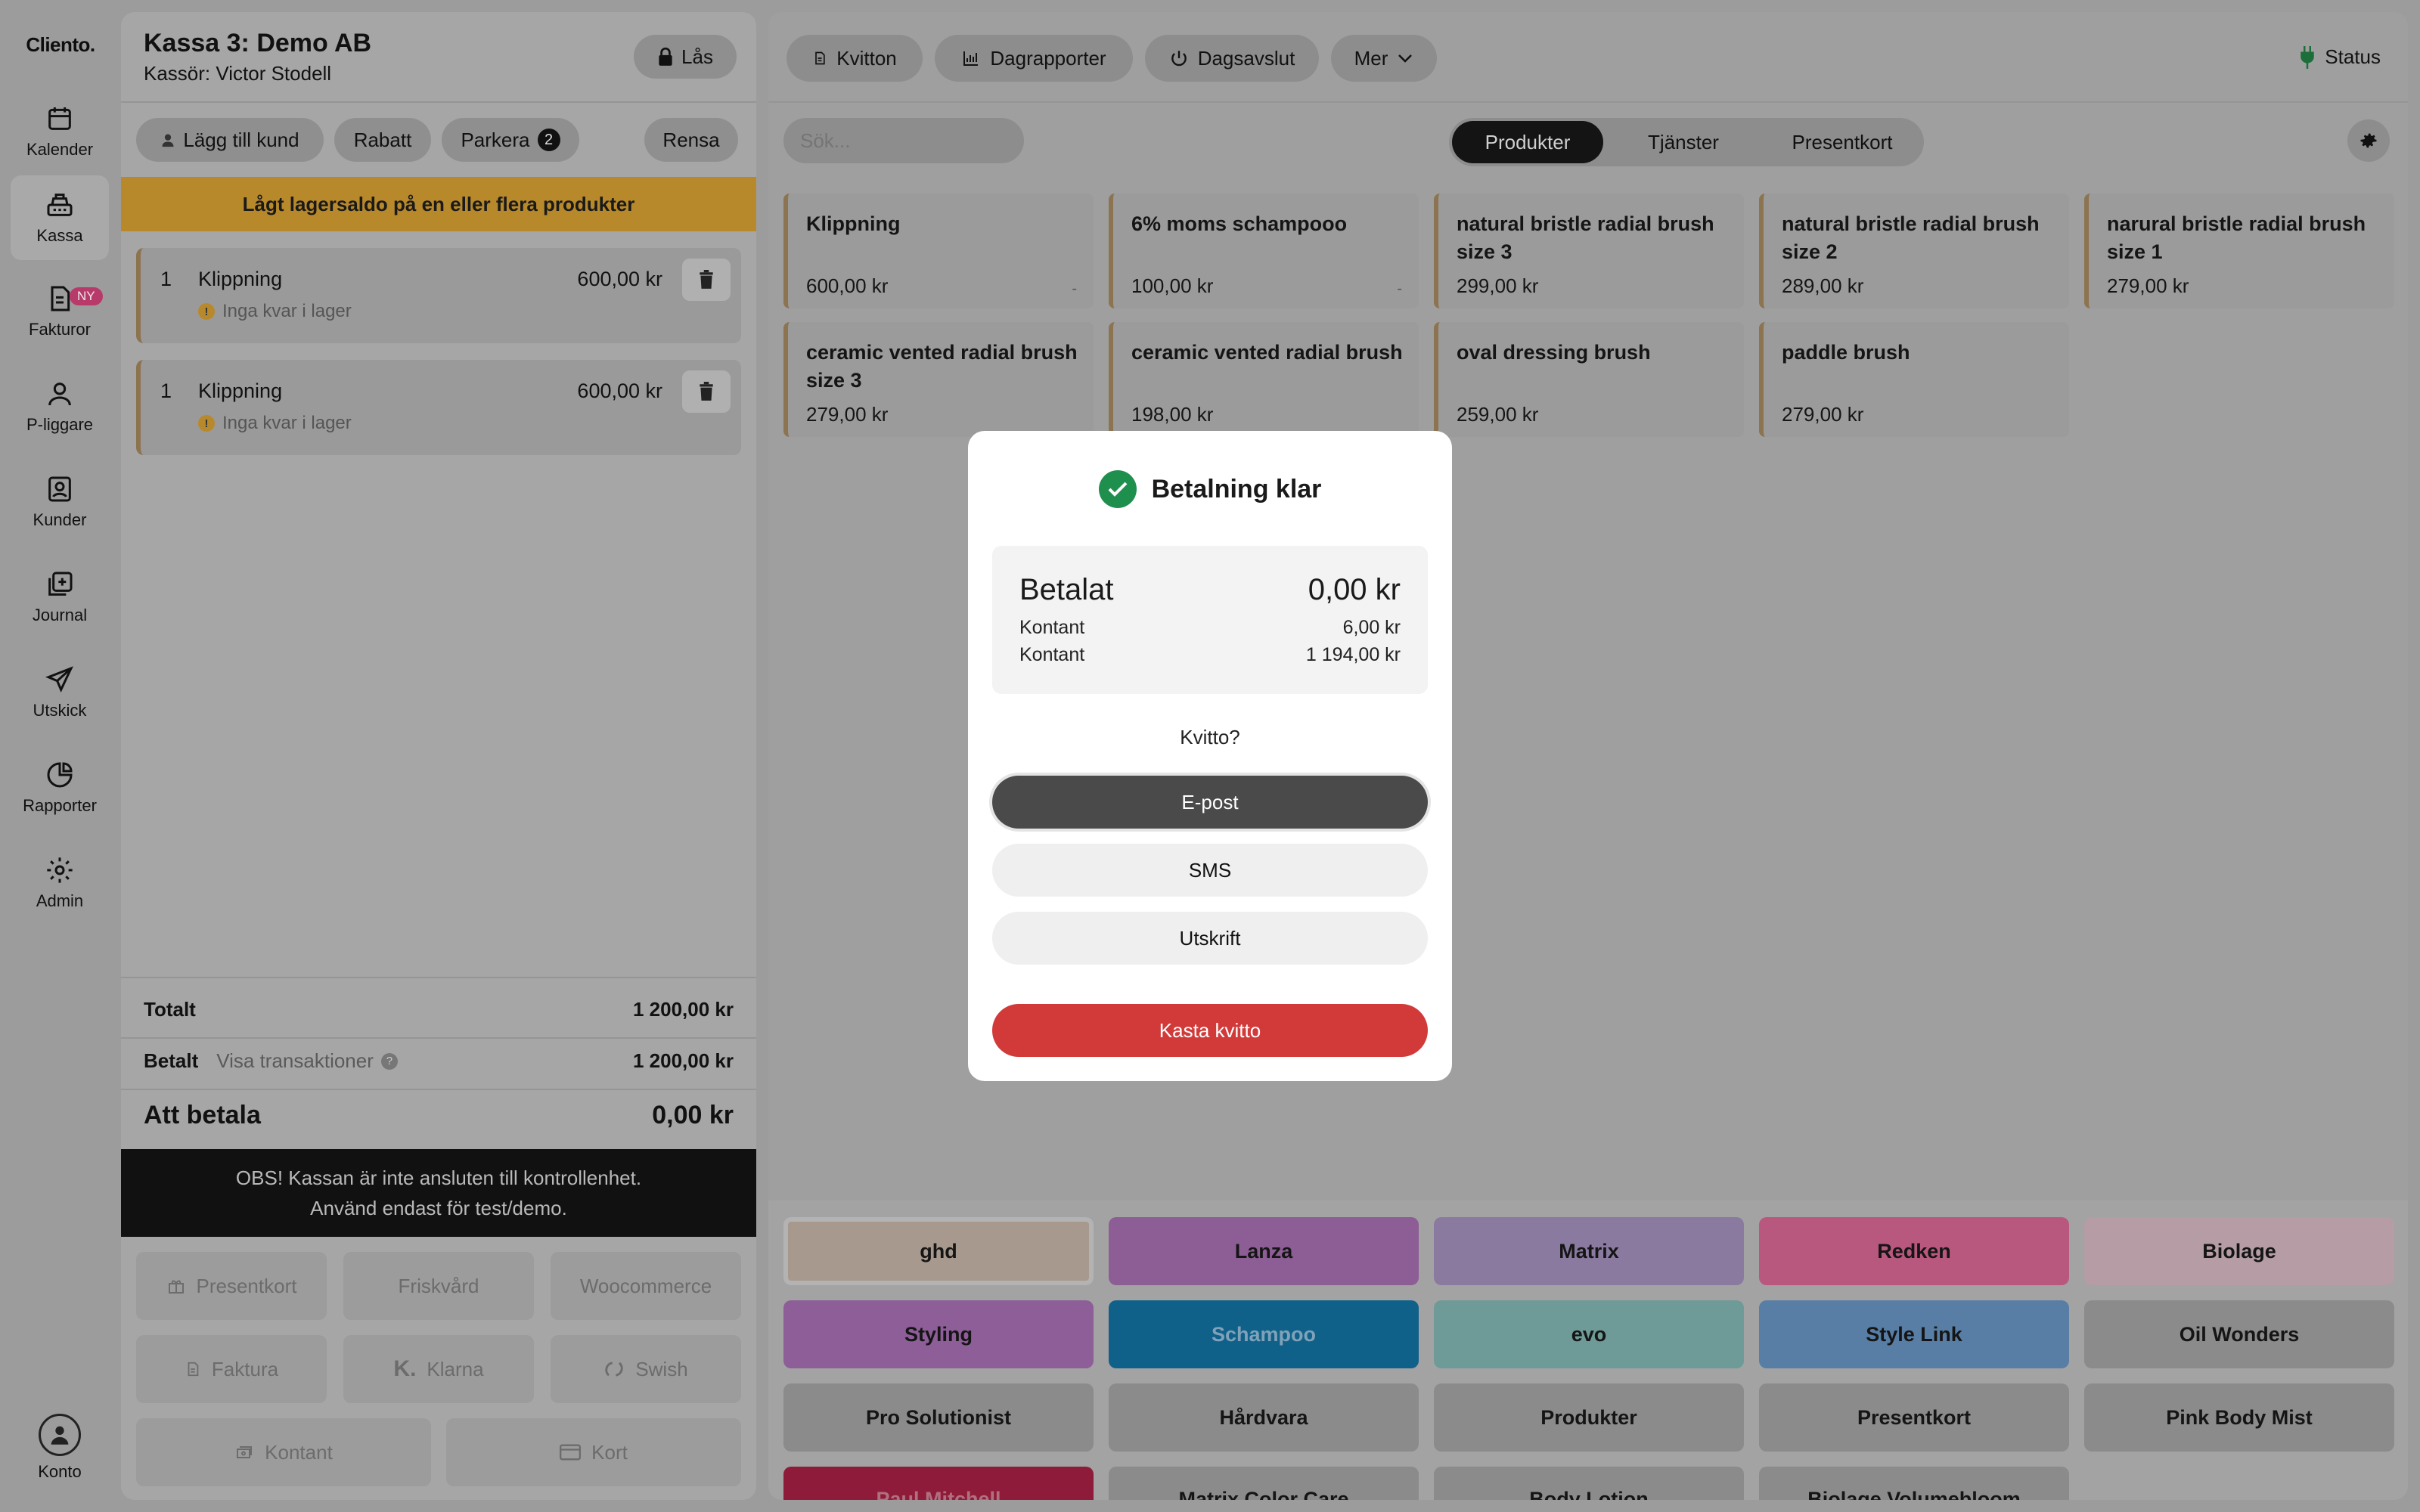  Describe the element at coordinates (245, 1452) in the screenshot. I see `cash-icon` at that location.